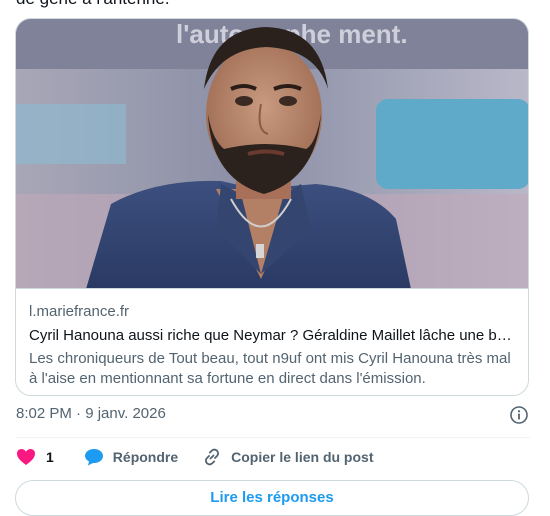  What do you see at coordinates (94, 457) in the screenshot?
I see `speech-bubble-icon` at bounding box center [94, 457].